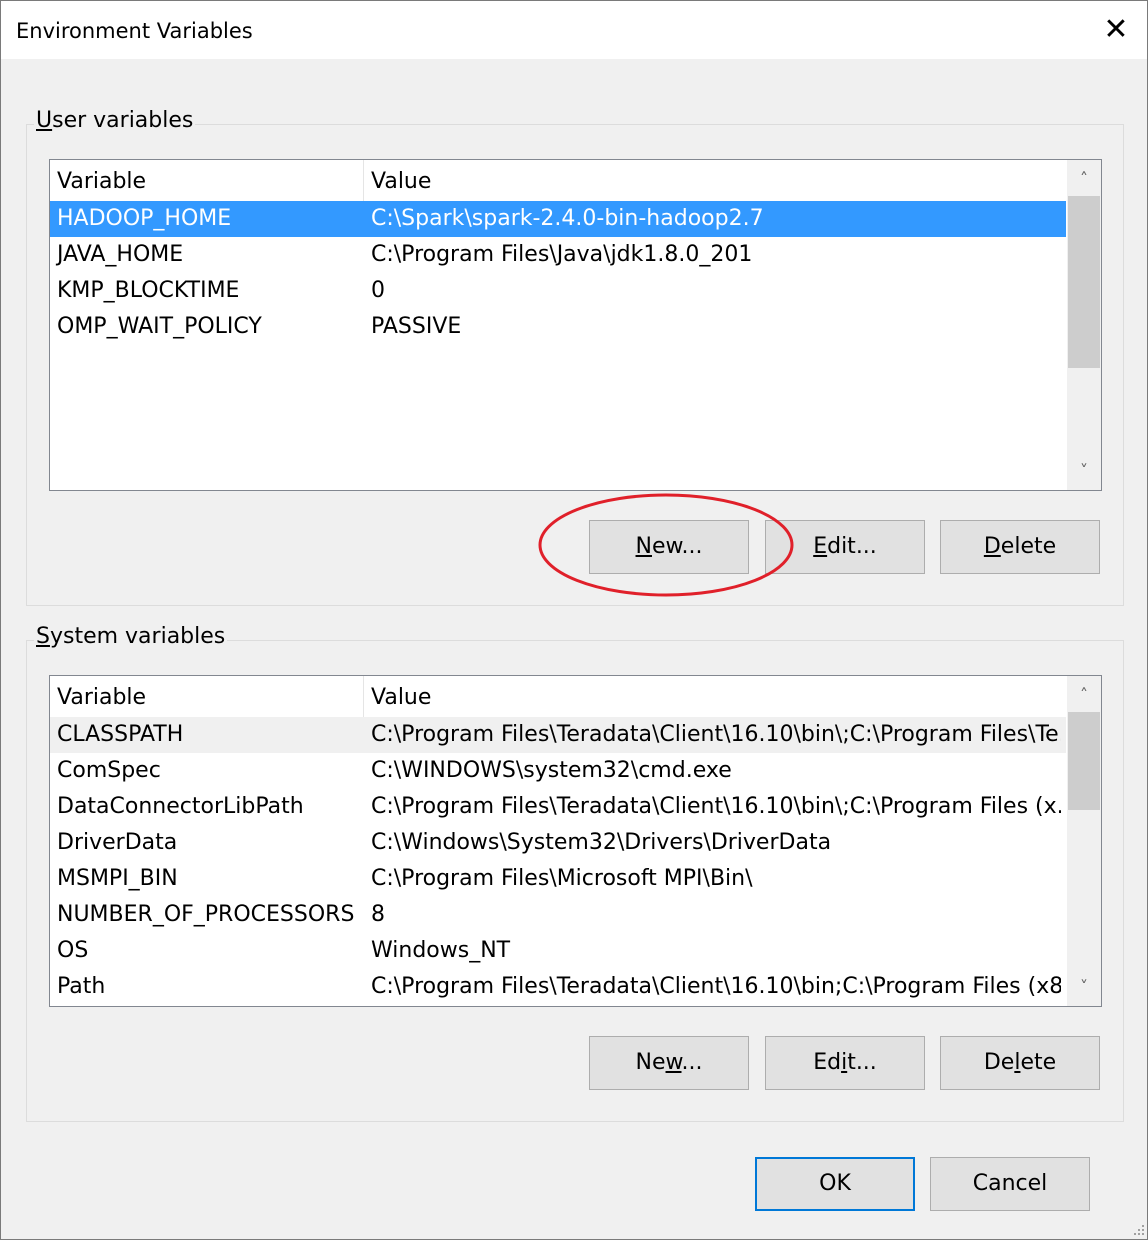 The image size is (1148, 1240). What do you see at coordinates (206, 914) in the screenshot?
I see `variable-name: NUMBER_OF_PROCESSORS` at bounding box center [206, 914].